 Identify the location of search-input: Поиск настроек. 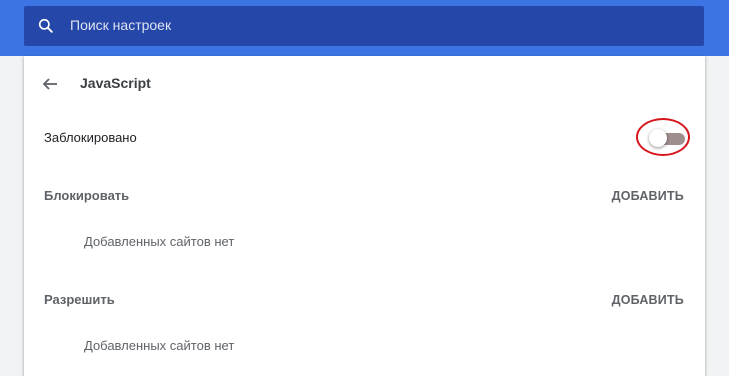
(120, 25).